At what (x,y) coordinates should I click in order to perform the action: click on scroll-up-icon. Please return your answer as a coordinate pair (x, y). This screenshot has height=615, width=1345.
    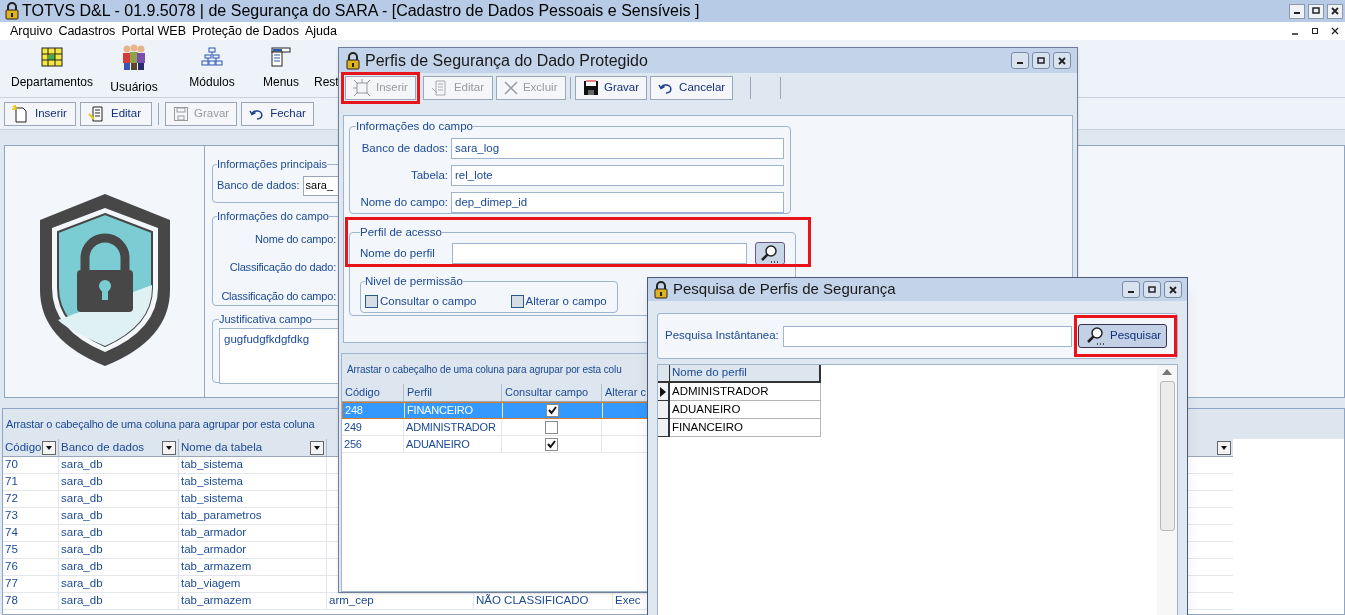
    Looking at the image, I should click on (1167, 372).